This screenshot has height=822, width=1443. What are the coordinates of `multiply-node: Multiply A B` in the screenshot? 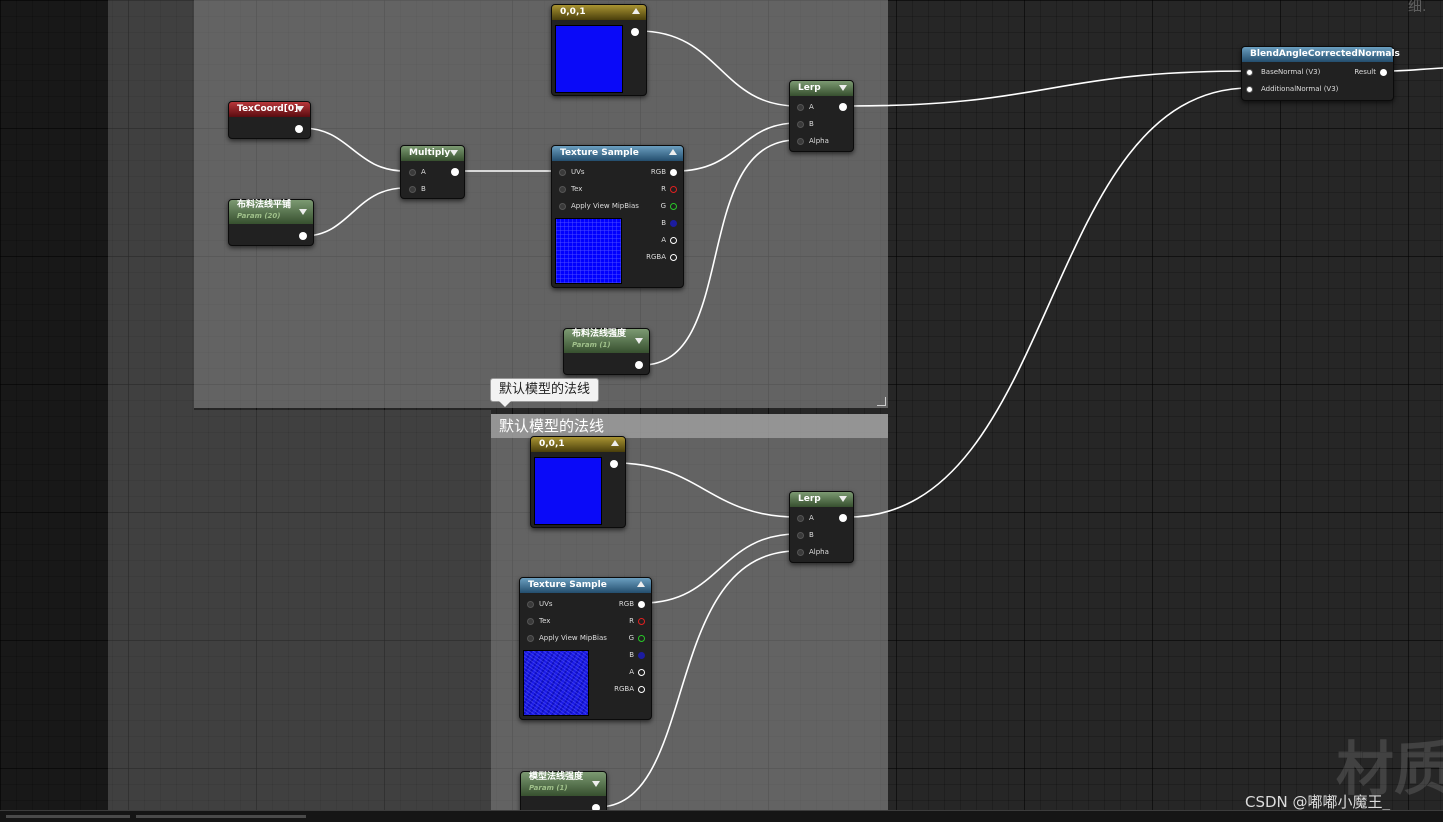 It's located at (432, 172).